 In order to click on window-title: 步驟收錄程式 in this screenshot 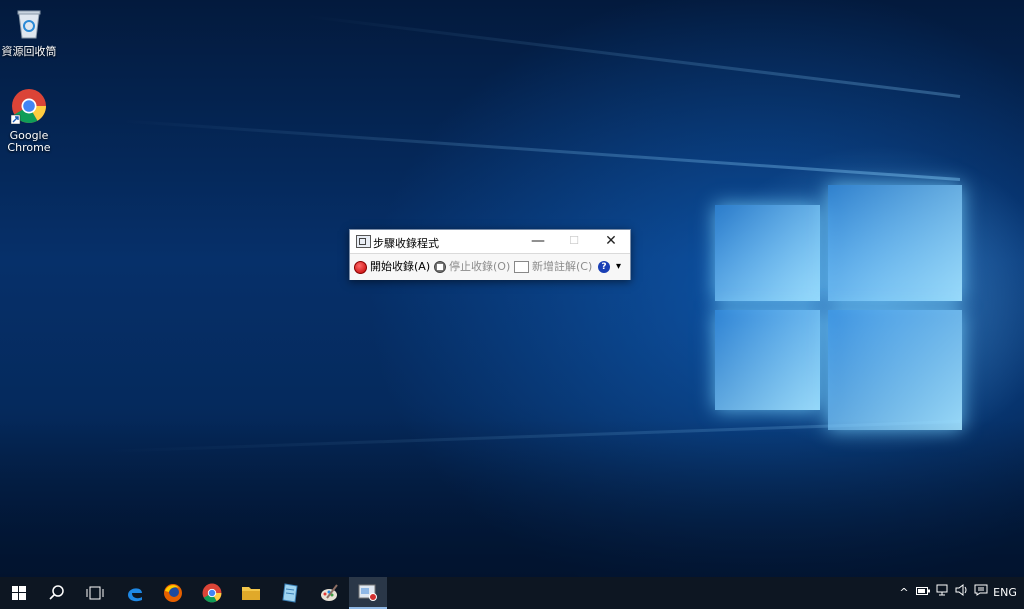, I will do `click(406, 243)`.